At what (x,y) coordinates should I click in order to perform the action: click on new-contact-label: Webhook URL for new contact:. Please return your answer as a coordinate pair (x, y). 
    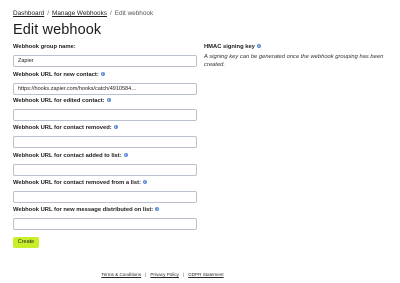
    Looking at the image, I should click on (56, 75).